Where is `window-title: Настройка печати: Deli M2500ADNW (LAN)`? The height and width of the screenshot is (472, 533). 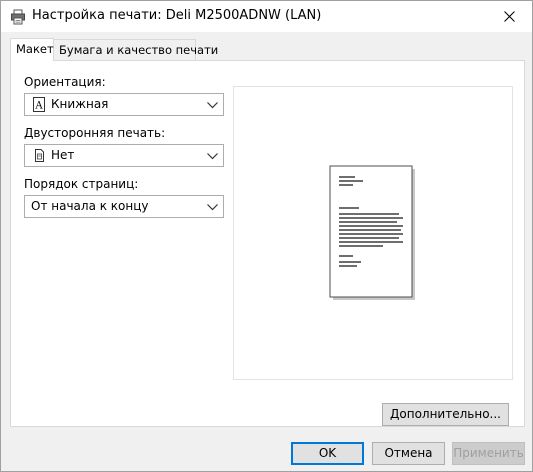 window-title: Настройка печати: Deli M2500ADNW (LAN) is located at coordinates (177, 15).